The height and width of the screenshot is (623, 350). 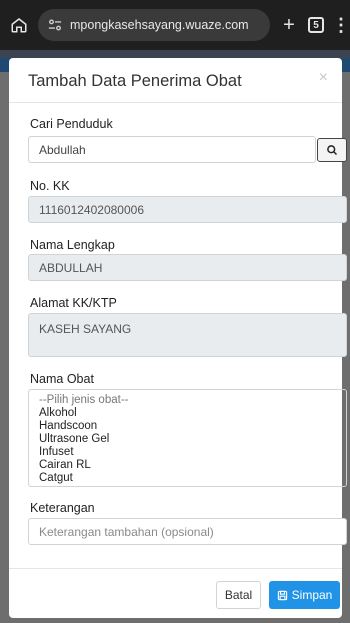 I want to click on home-icon, so click(x=19, y=25).